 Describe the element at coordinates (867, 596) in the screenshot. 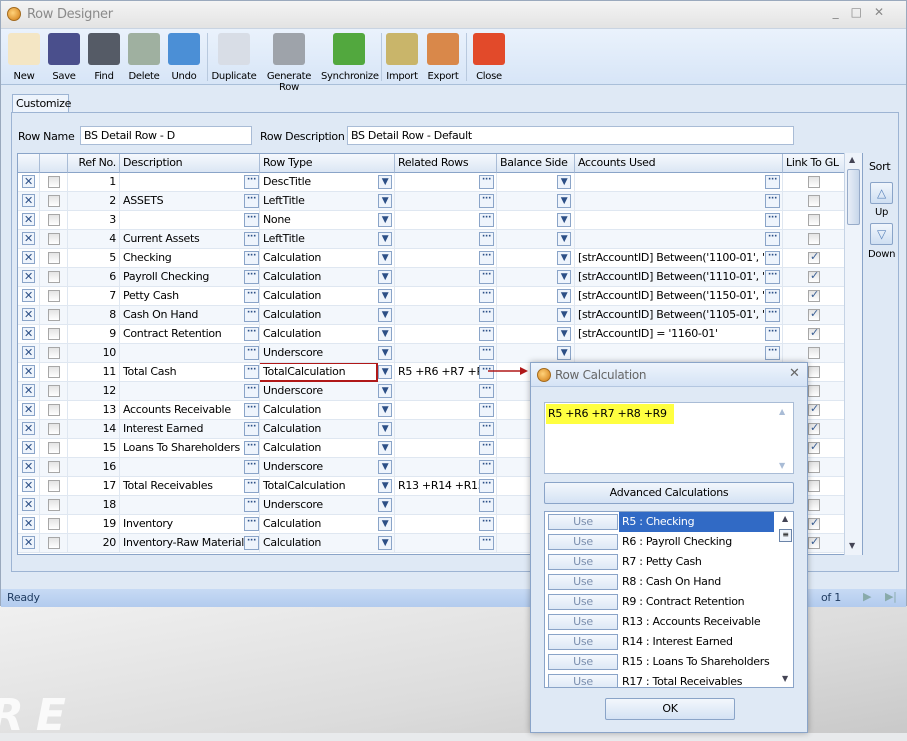

I see `next-page-icon: ▶` at that location.